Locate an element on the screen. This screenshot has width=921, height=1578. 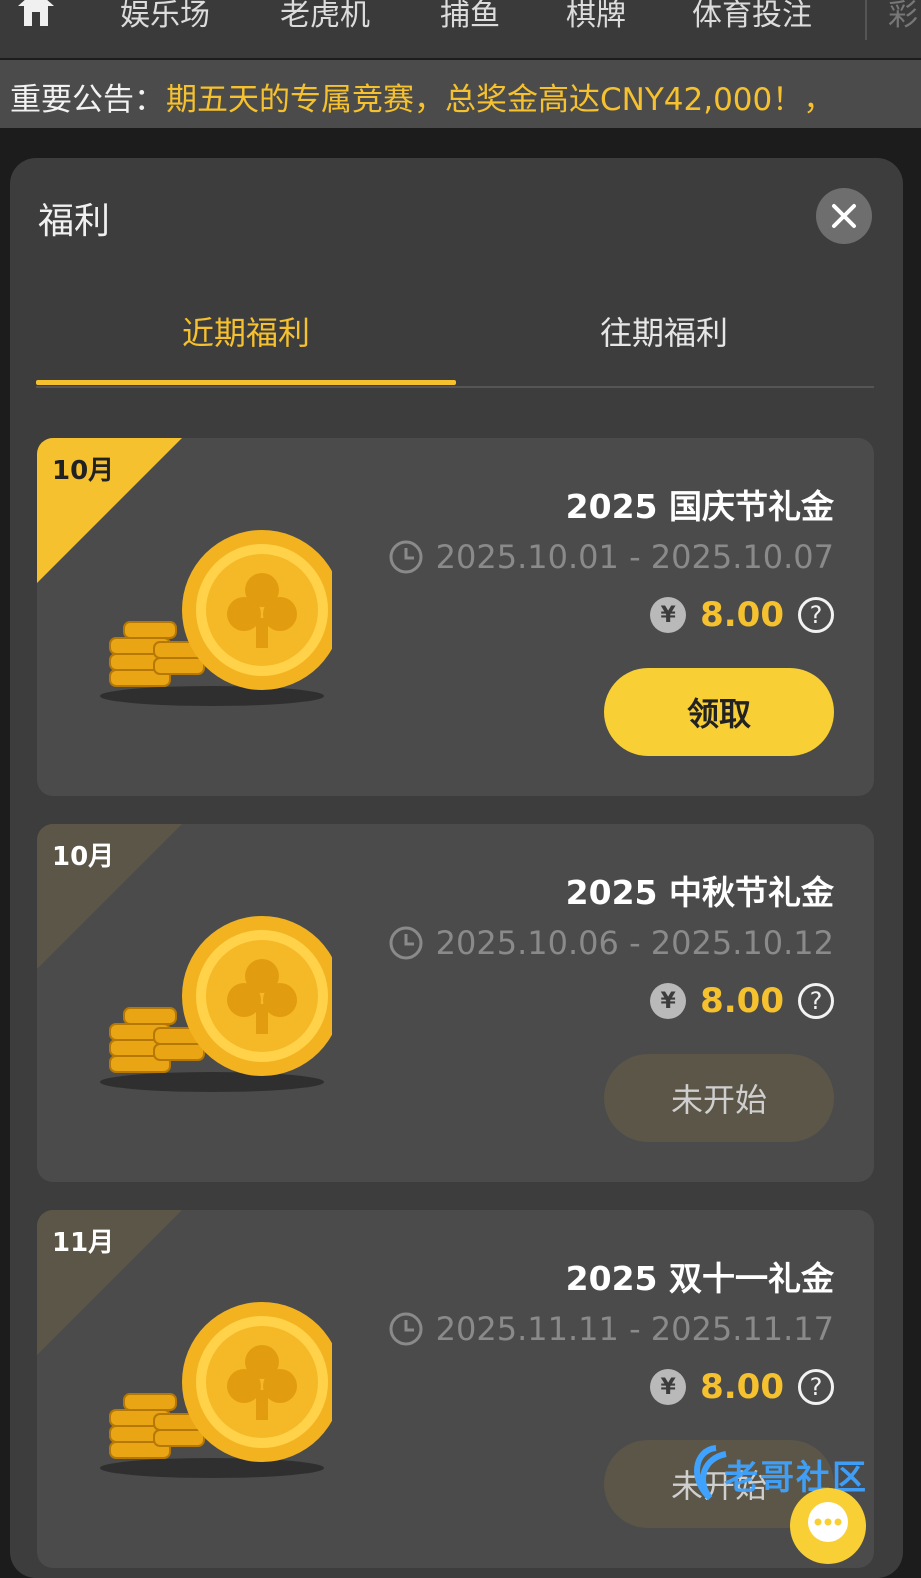
nav-item-fishing: 捕鱼 is located at coordinates (470, 17).